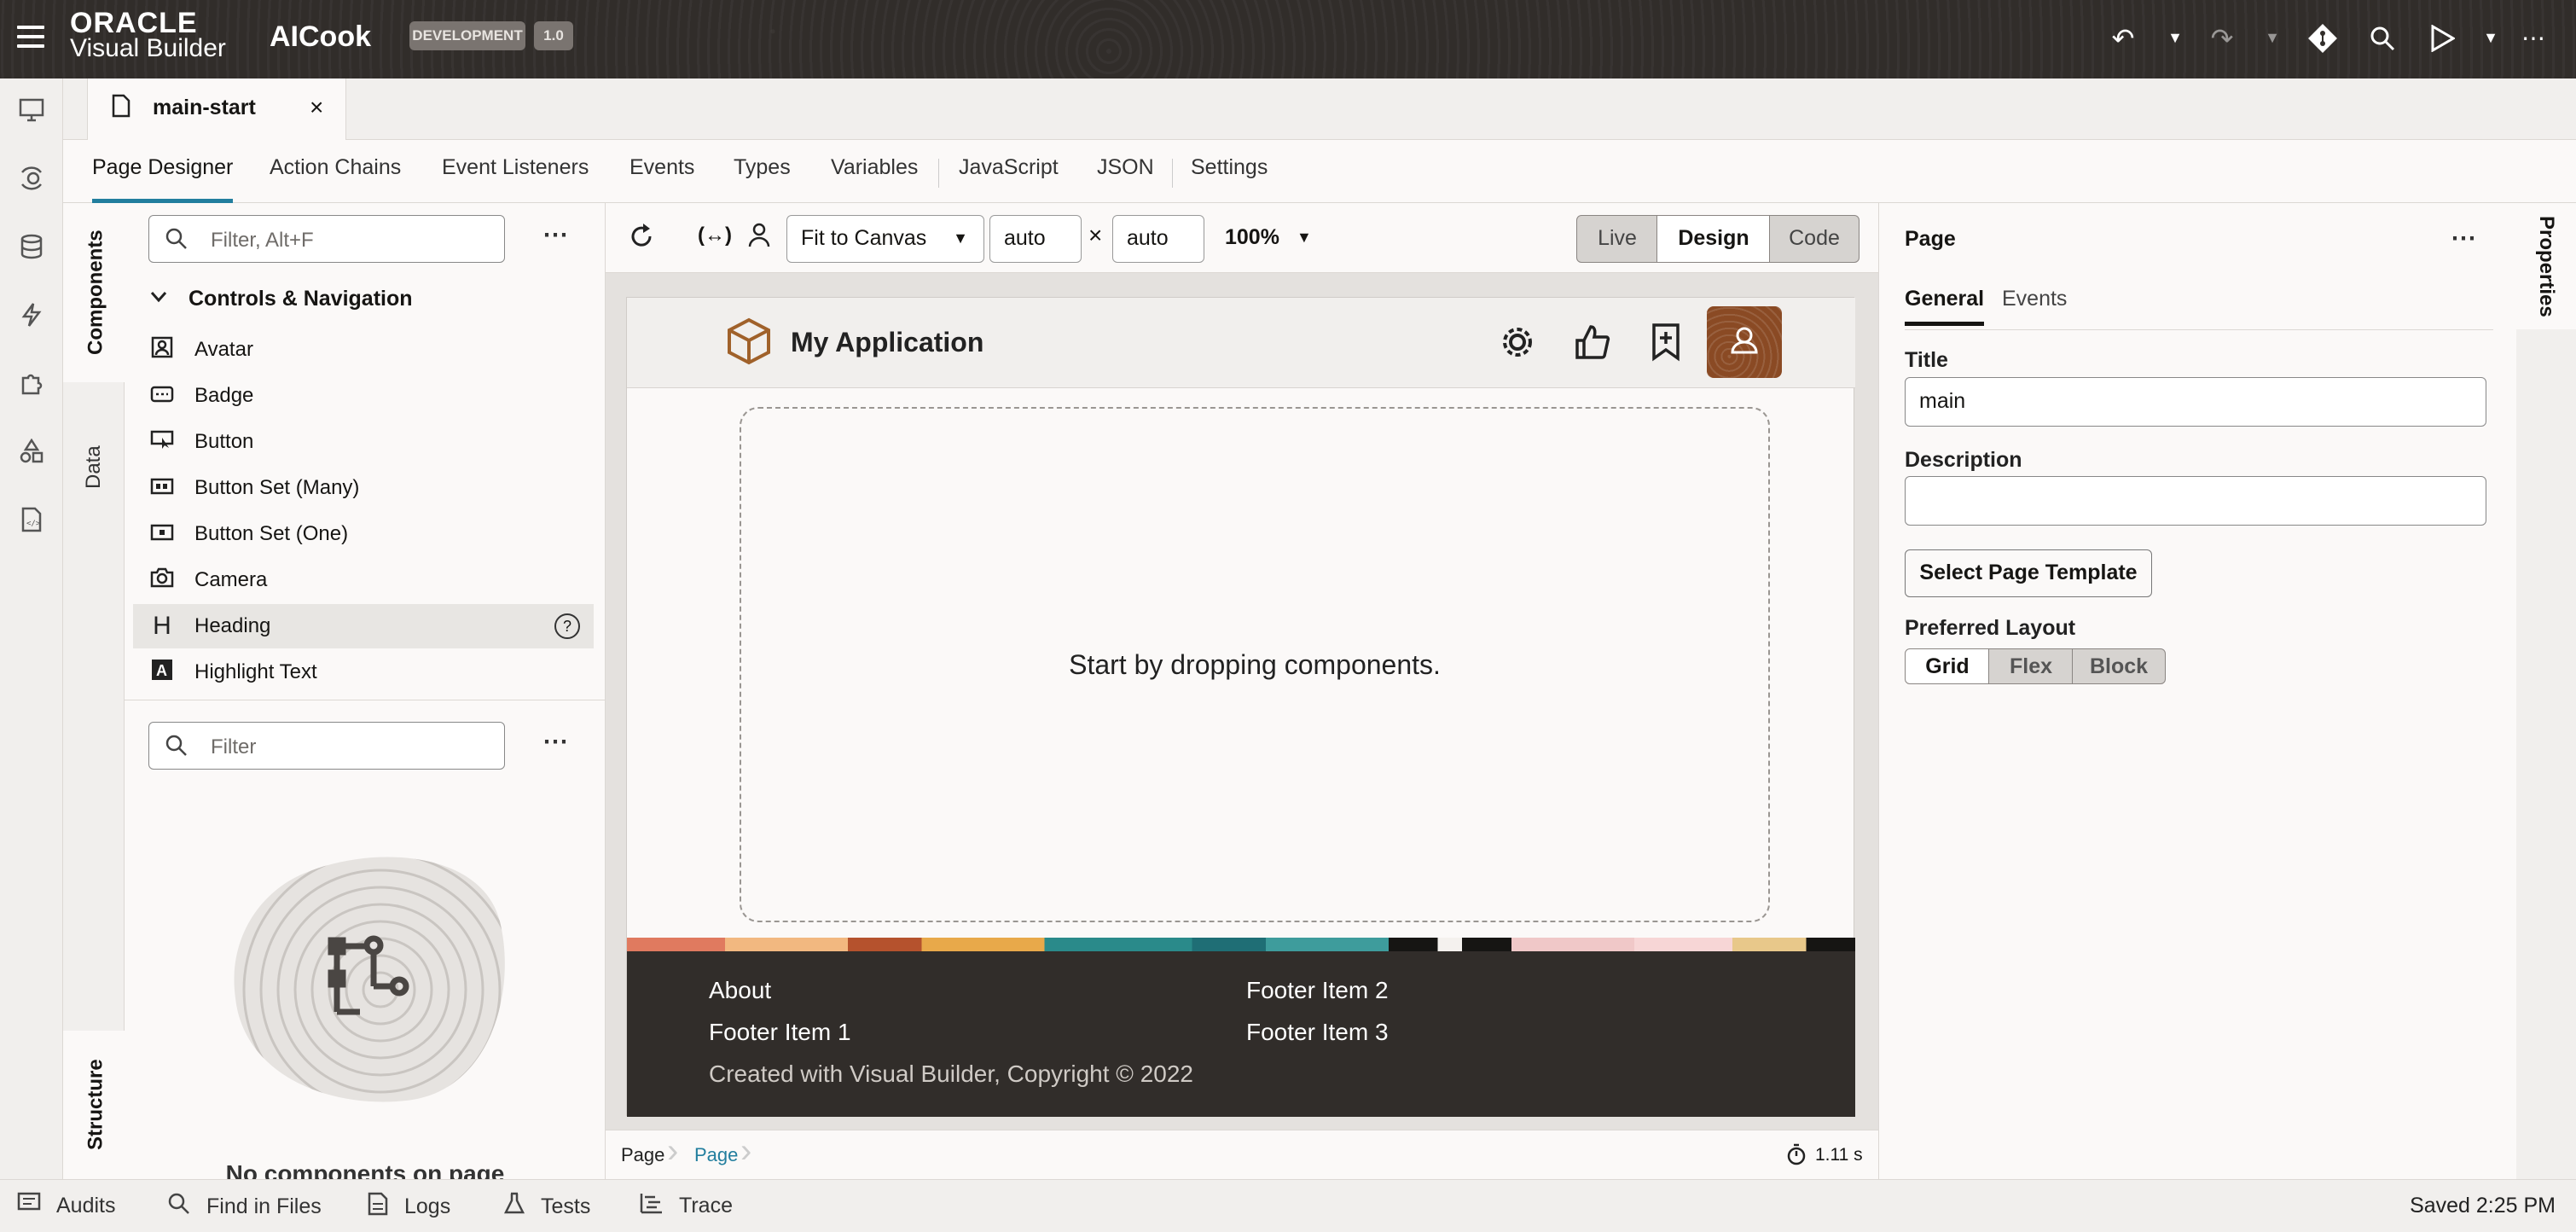 Image resolution: width=2576 pixels, height=1232 pixels. What do you see at coordinates (1990, 628) in the screenshot?
I see `preferred-layout-label: Preferred Layout` at bounding box center [1990, 628].